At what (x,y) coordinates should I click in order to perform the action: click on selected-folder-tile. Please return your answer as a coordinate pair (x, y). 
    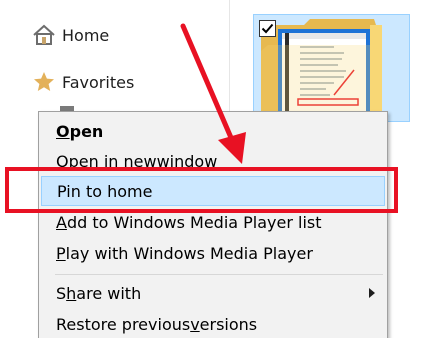
    Looking at the image, I should click on (331, 68).